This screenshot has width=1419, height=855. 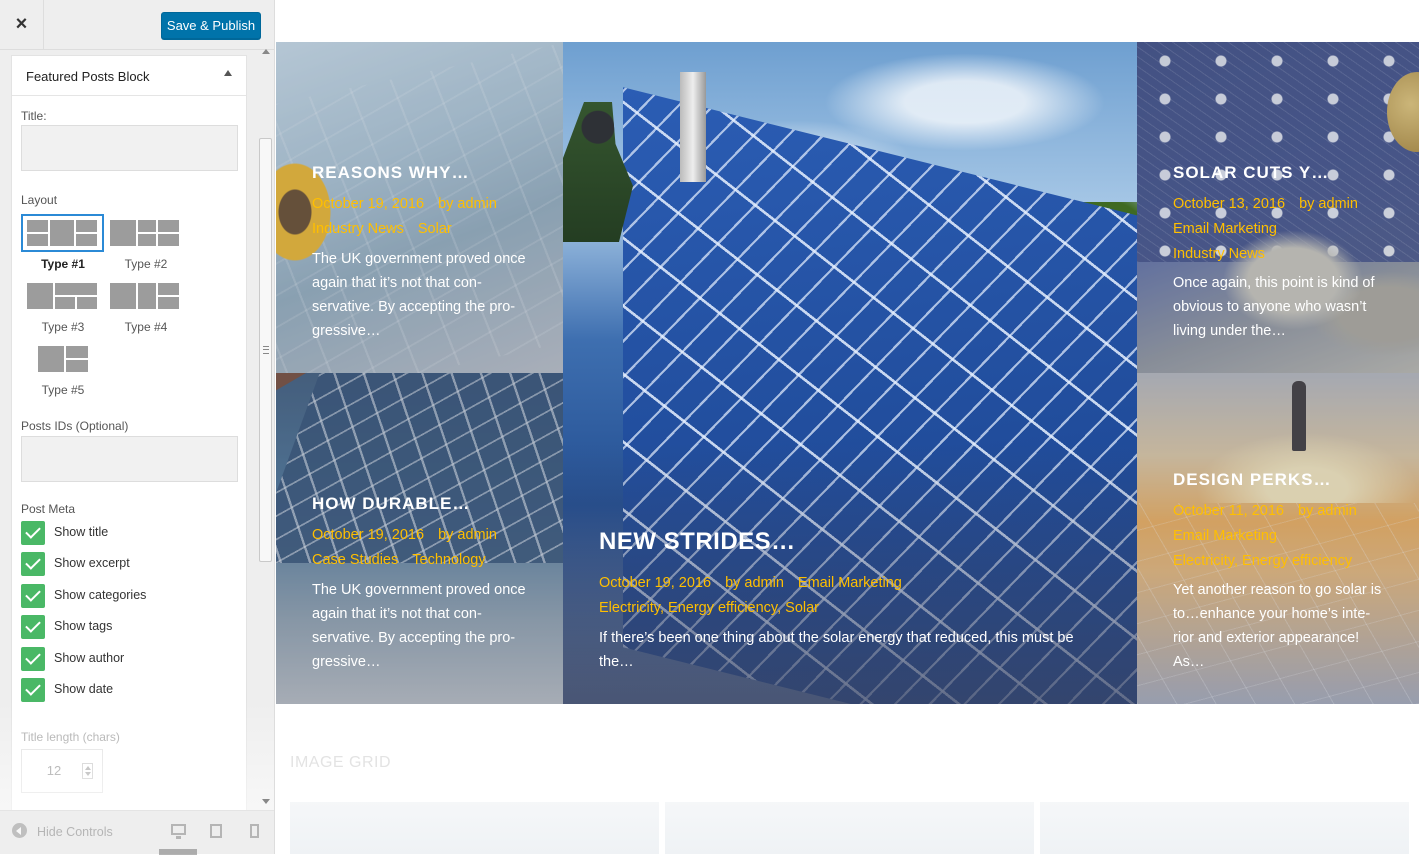 What do you see at coordinates (709, 608) in the screenshot?
I see `post-category: Electricity, Energy efficiency, Solar` at bounding box center [709, 608].